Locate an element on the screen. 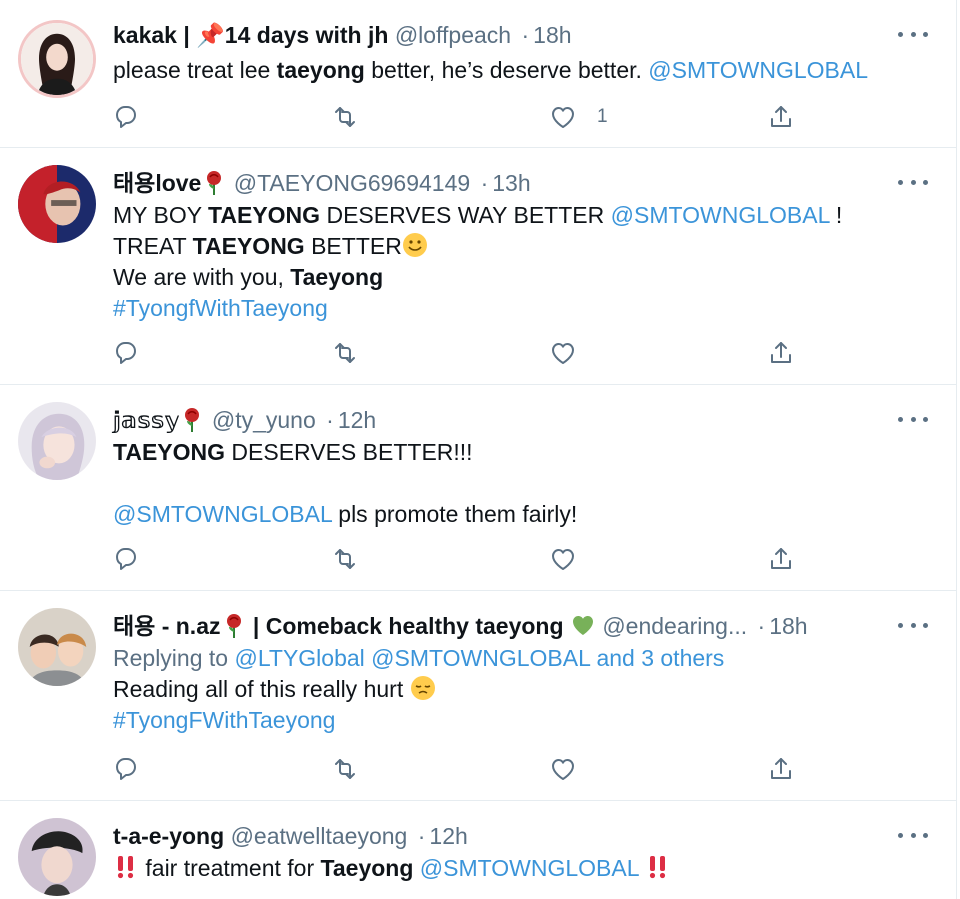 This screenshot has width=960, height=899. replying-to-label: Replying to is located at coordinates (174, 658).